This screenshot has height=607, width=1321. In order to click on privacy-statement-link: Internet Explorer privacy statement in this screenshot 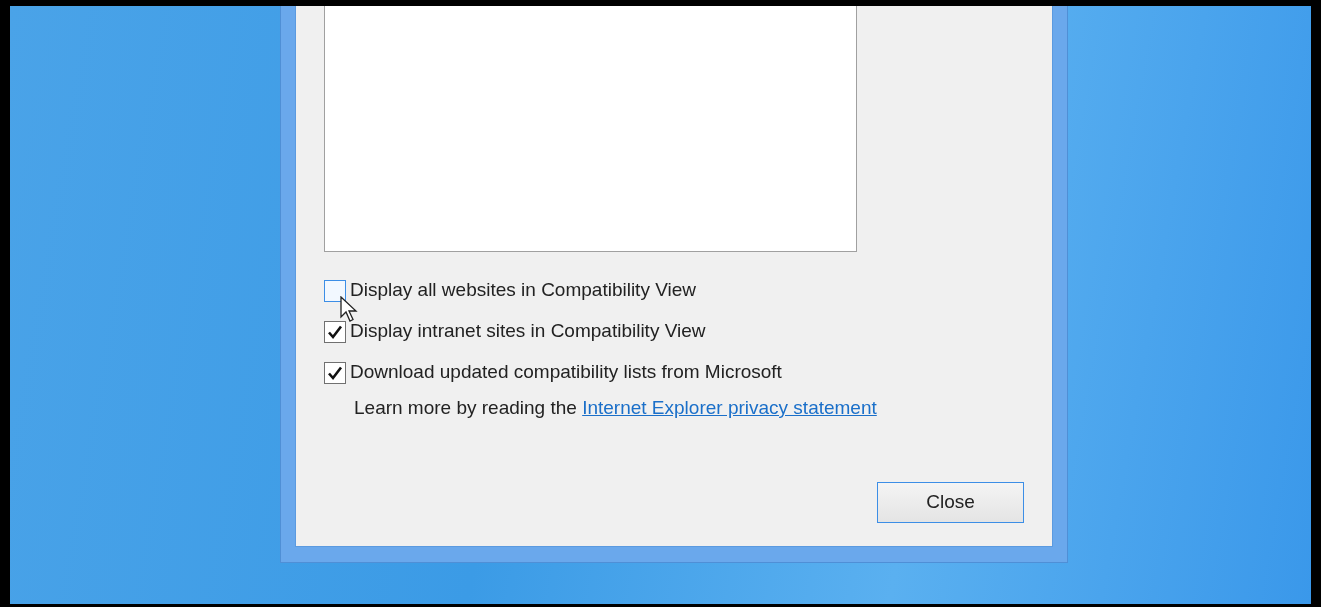, I will do `click(729, 407)`.